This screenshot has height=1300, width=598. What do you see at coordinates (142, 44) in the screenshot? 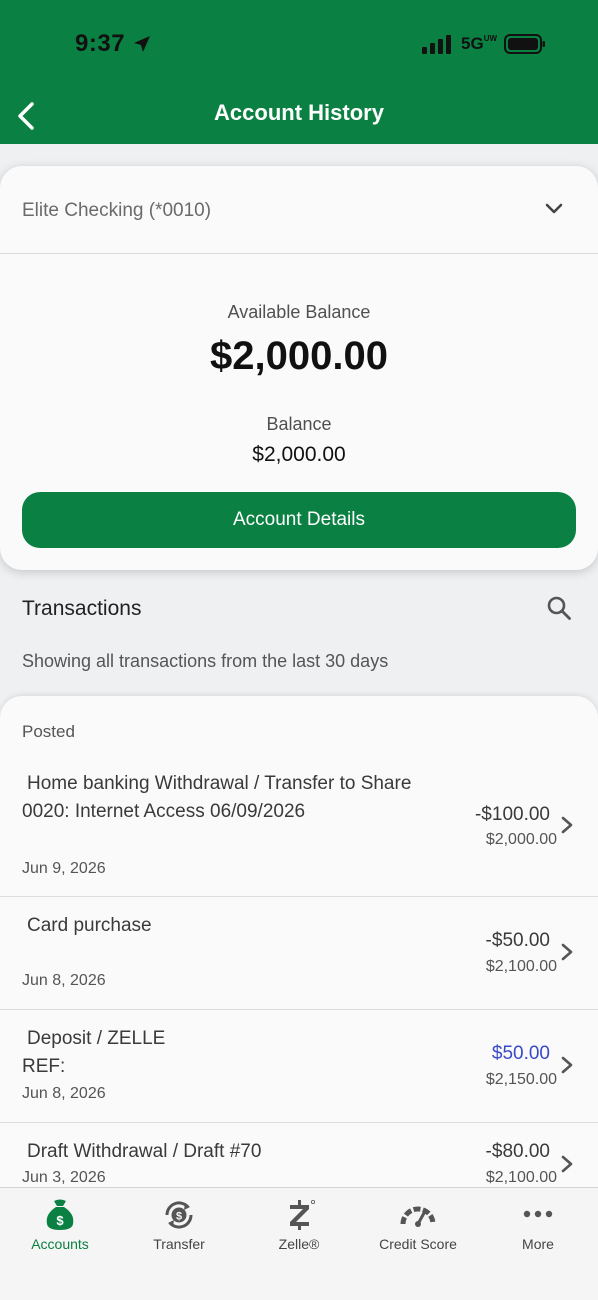
I see `location-arrow-icon` at bounding box center [142, 44].